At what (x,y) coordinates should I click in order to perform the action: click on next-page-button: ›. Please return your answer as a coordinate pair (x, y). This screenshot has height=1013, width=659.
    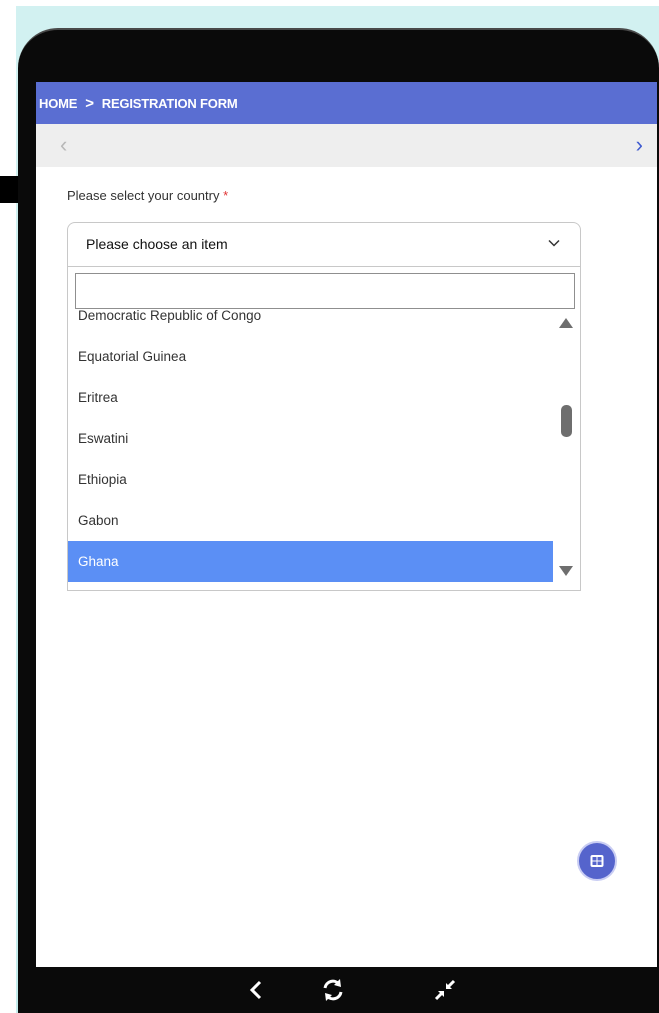
    Looking at the image, I should click on (639, 145).